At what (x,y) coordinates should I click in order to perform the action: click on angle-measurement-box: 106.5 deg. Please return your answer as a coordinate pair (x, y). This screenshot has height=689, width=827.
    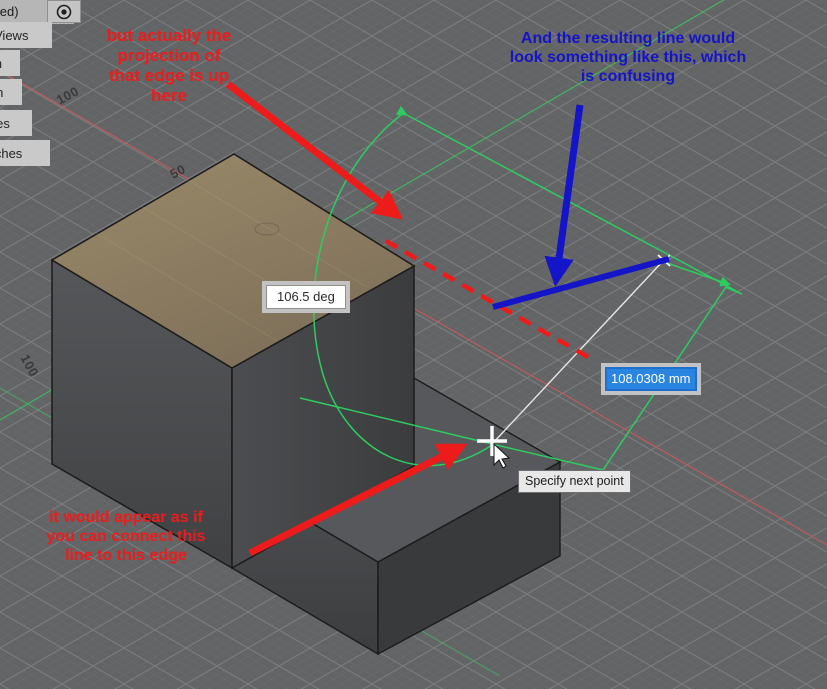
    Looking at the image, I should click on (306, 297).